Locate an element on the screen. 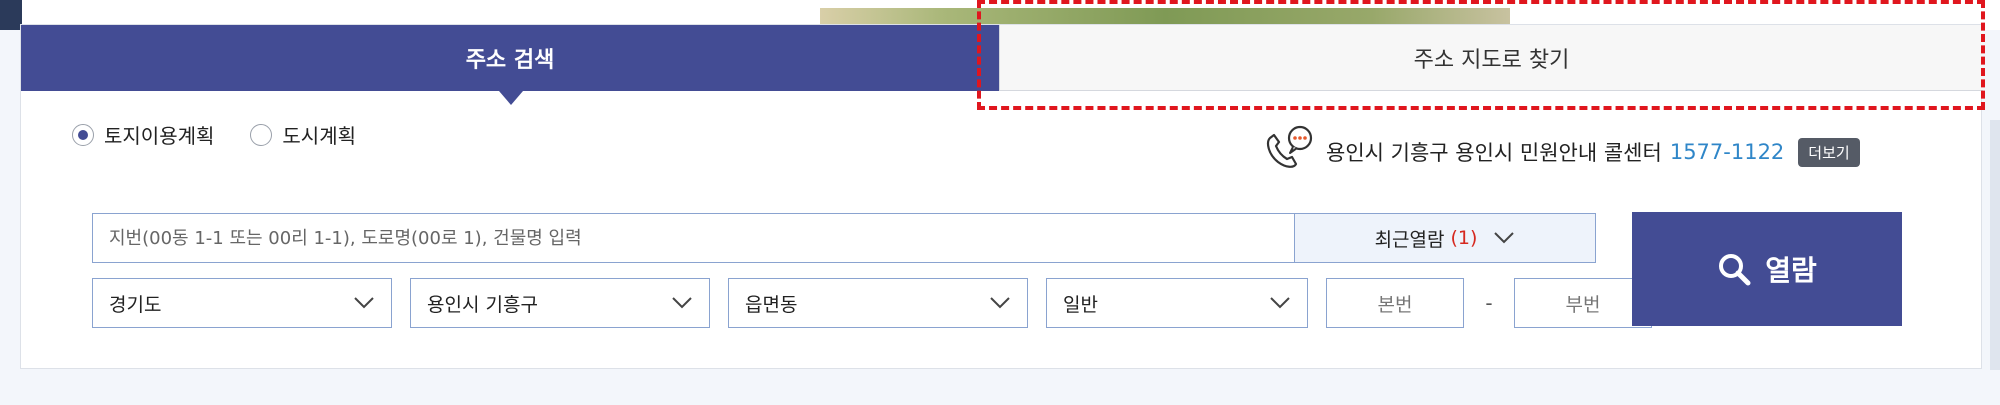 The width and height of the screenshot is (2000, 405). recent-view-label: 최근열람 is located at coordinates (1409, 239).